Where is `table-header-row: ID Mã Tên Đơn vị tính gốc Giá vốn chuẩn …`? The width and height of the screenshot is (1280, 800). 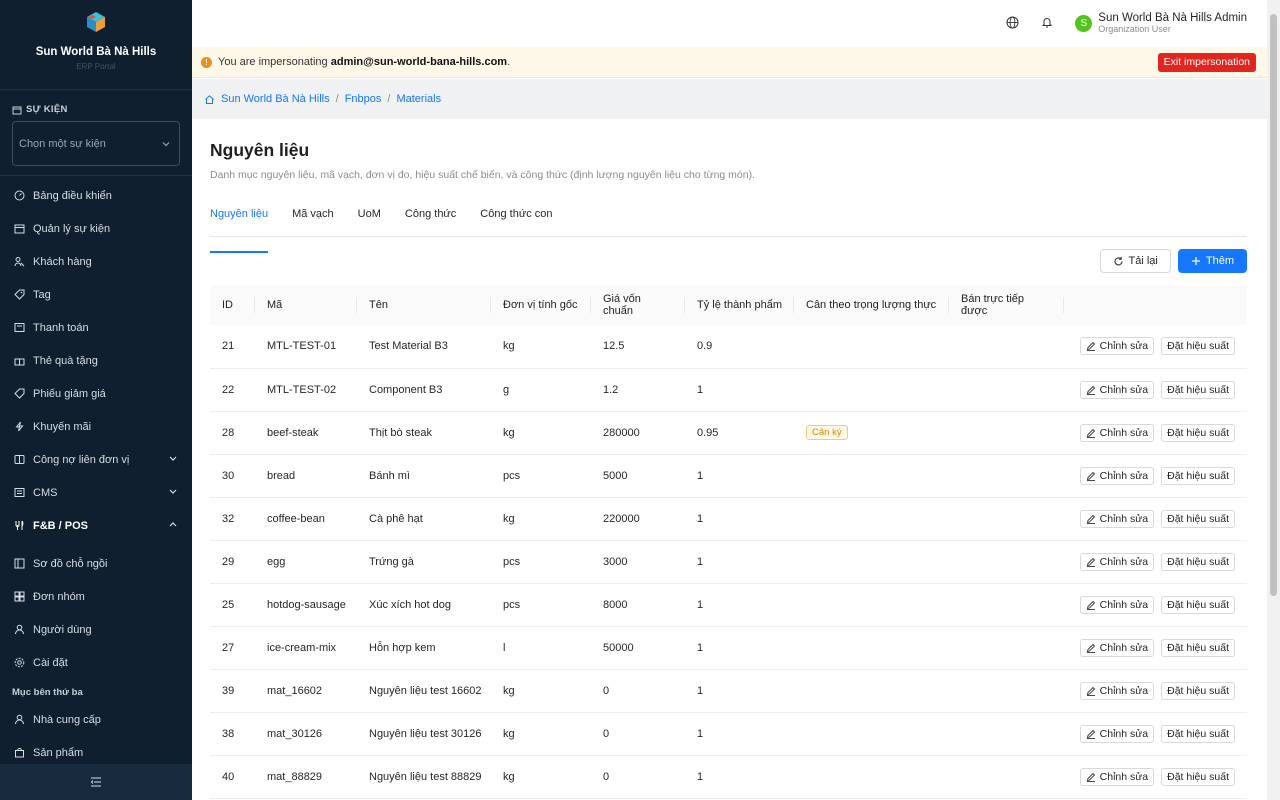
table-header-row: ID Mã Tên Đơn vị tính gốc Giá vốn chuẩn … is located at coordinates (728, 305).